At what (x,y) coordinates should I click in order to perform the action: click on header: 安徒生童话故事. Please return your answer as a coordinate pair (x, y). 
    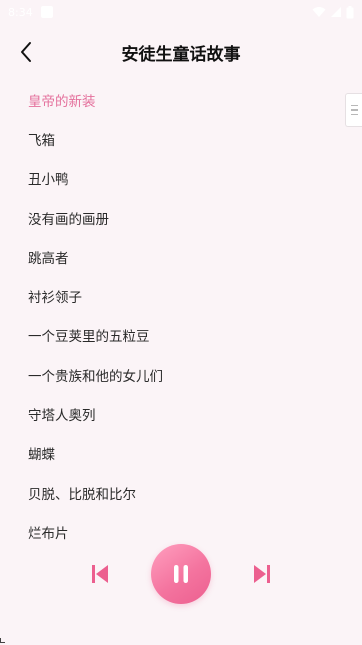
    Looking at the image, I should click on (181, 52).